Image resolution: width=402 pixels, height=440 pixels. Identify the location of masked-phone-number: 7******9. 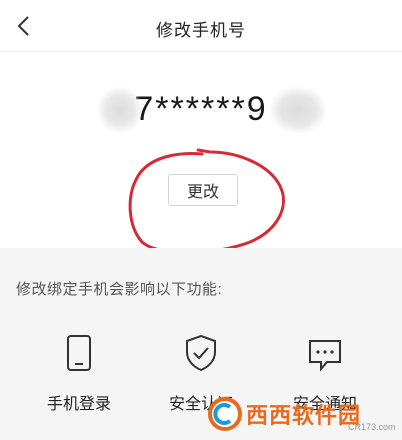
(201, 109).